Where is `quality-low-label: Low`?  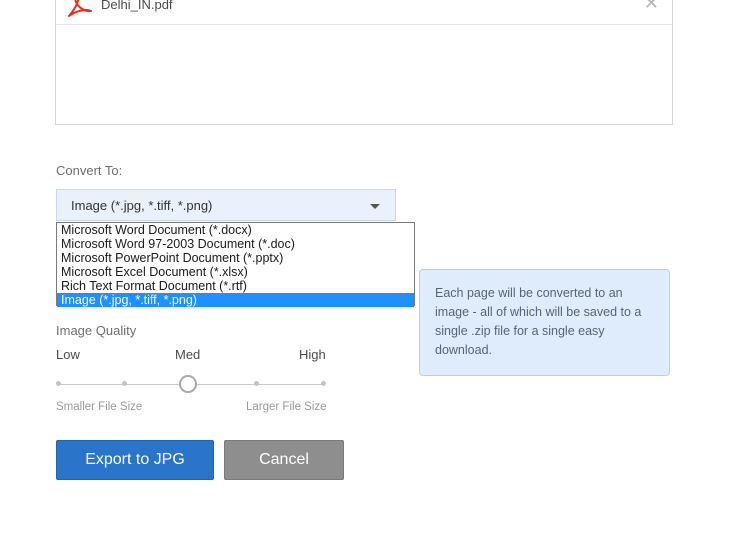
quality-low-label: Low is located at coordinates (68, 354).